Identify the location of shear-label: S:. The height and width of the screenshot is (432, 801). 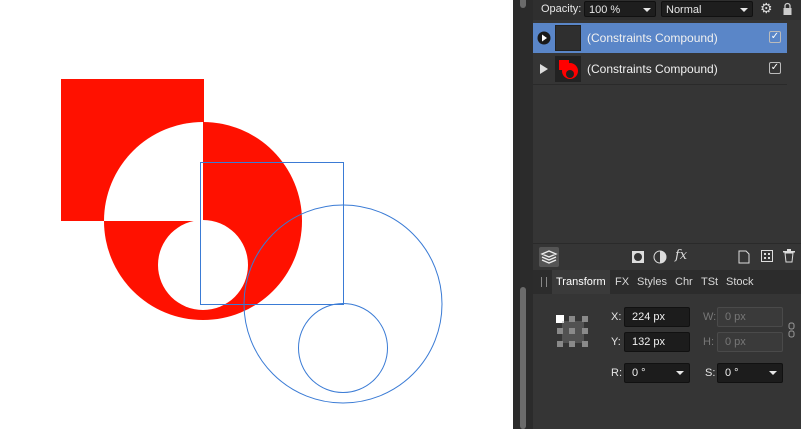
(710, 373).